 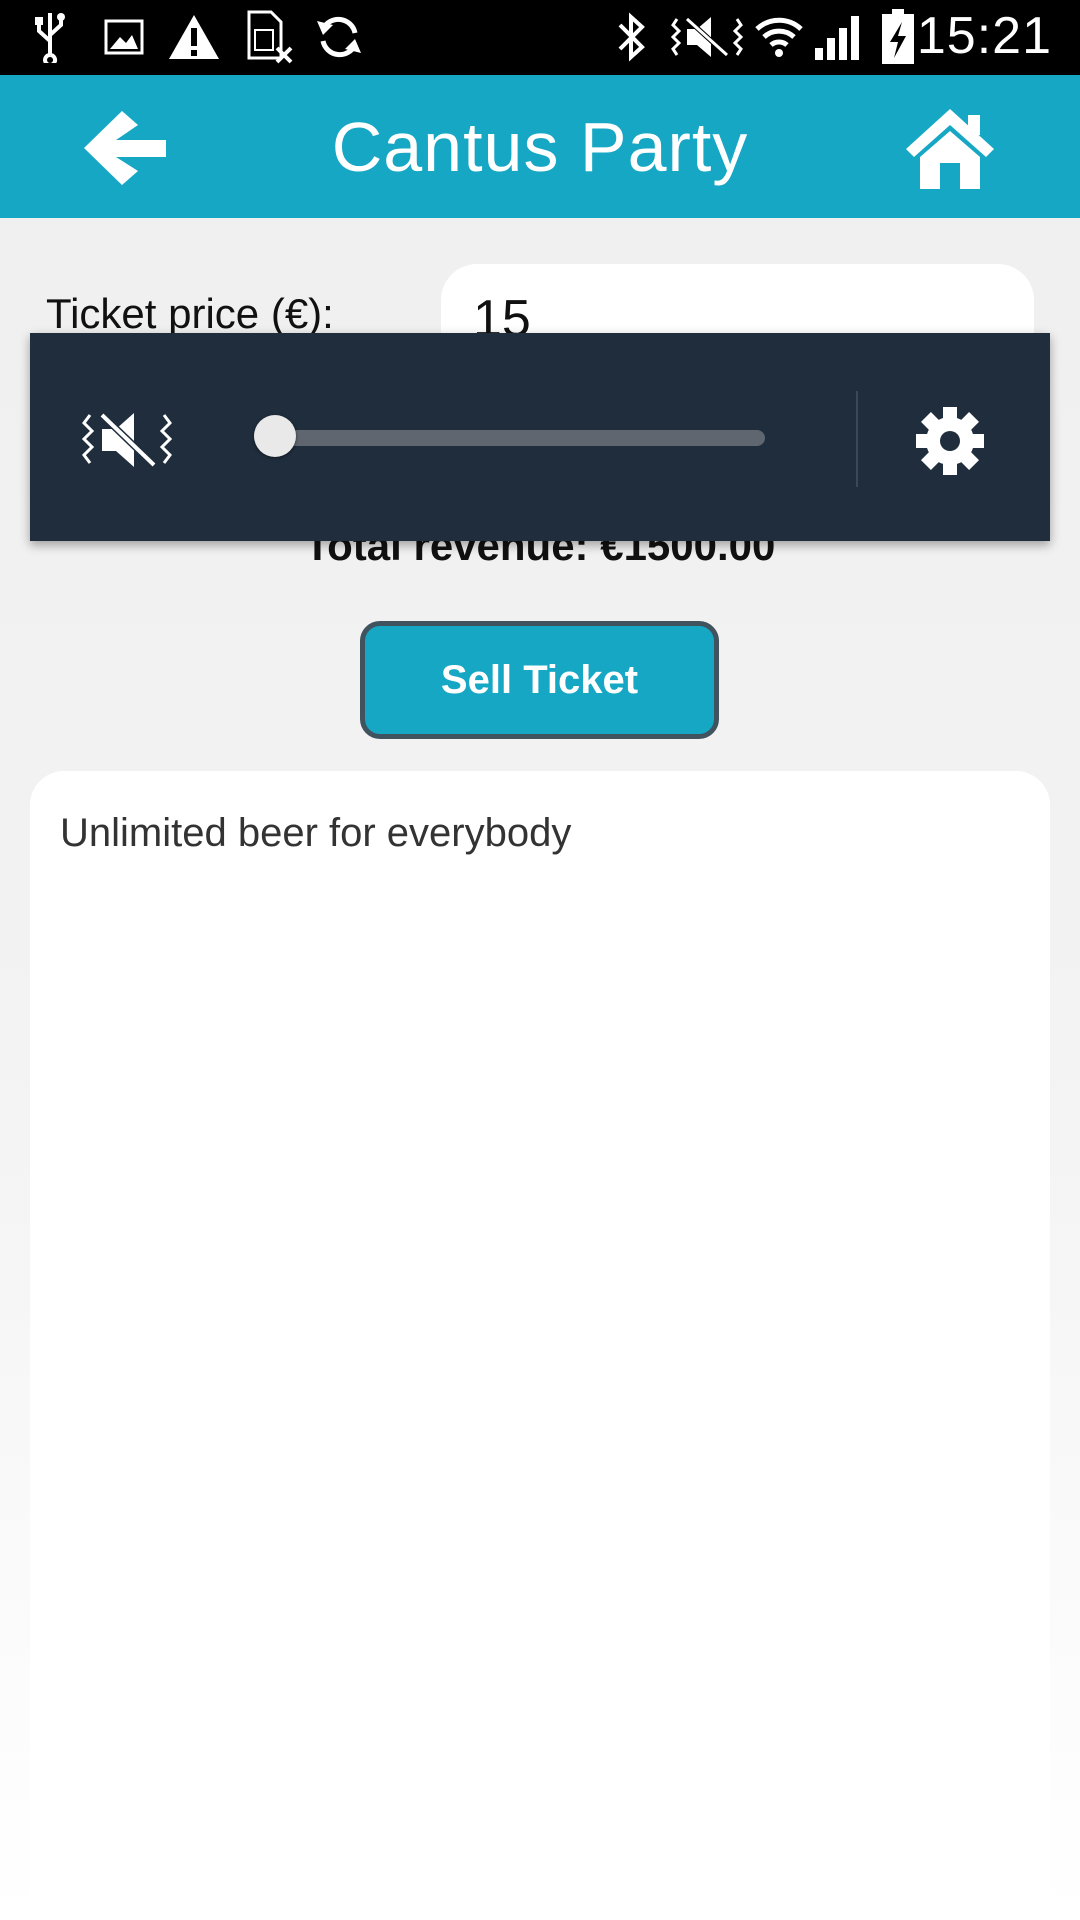 What do you see at coordinates (269, 37) in the screenshot?
I see `sim-card-x-icon` at bounding box center [269, 37].